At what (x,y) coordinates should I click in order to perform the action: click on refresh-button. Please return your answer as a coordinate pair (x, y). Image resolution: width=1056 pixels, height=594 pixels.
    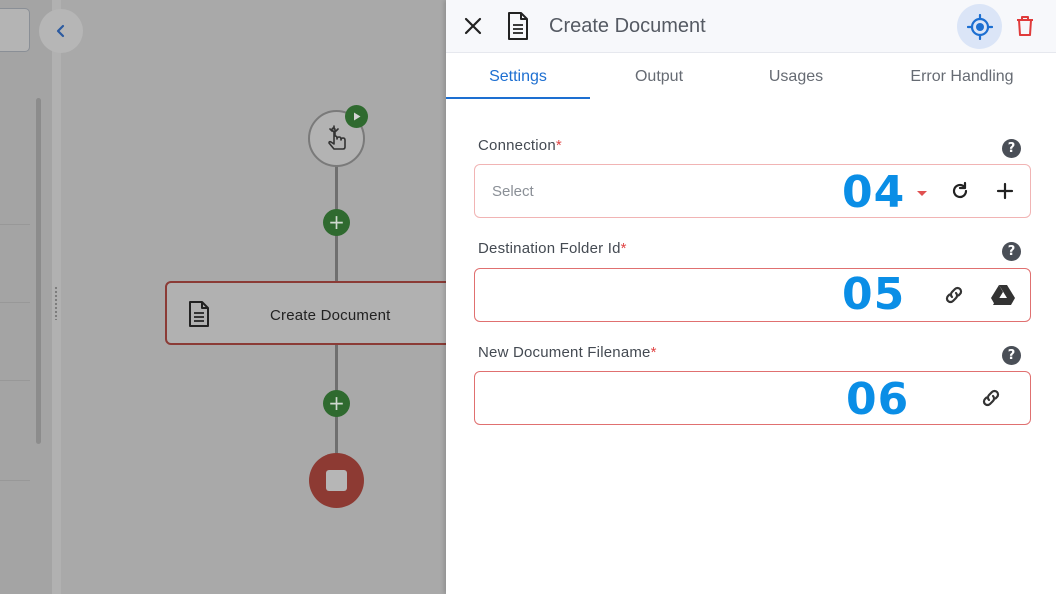
    Looking at the image, I should click on (960, 191).